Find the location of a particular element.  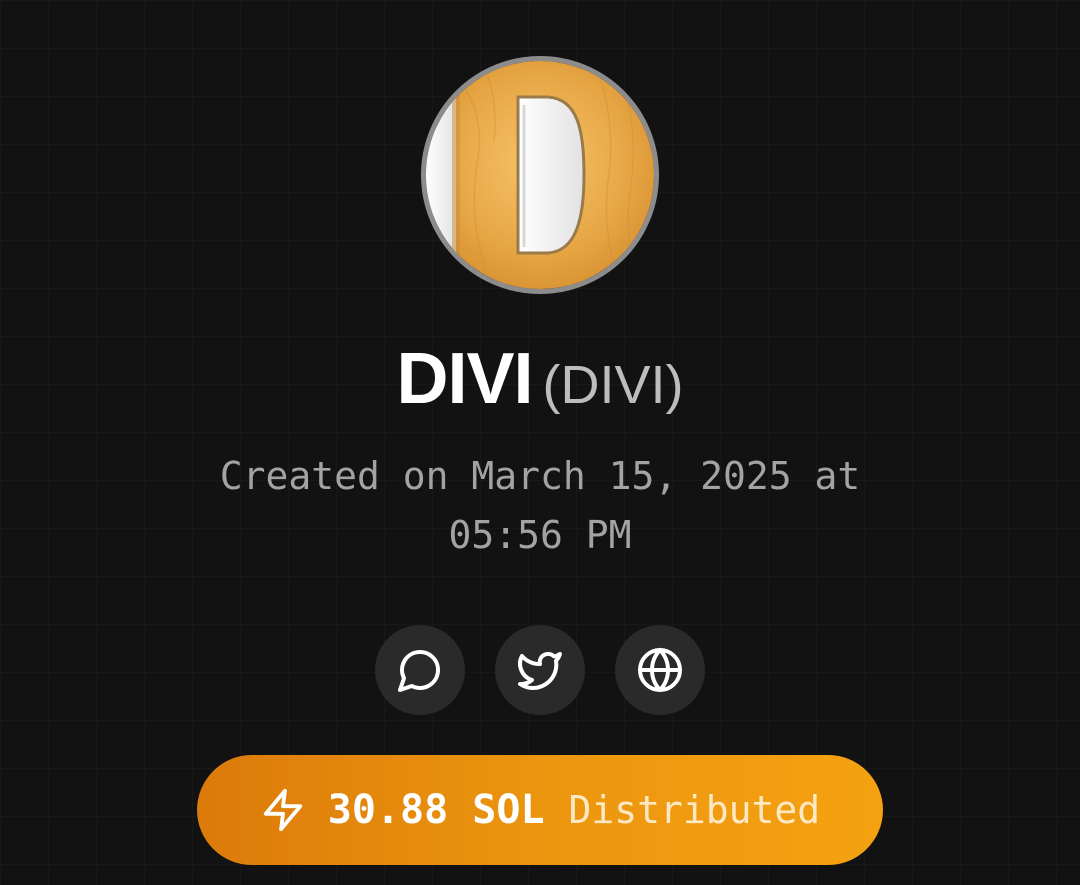

created-date-line-1: Created on March 15, 2025 at is located at coordinates (540, 476).